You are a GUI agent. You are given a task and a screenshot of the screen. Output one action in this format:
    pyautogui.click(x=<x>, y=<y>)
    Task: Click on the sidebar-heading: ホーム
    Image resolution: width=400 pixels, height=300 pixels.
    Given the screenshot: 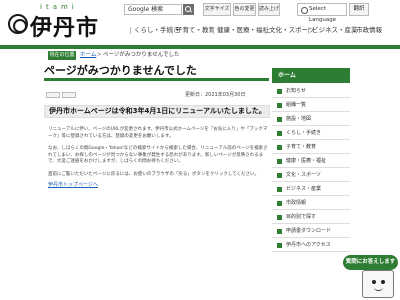 What is the action you would take?
    pyautogui.click(x=311, y=75)
    